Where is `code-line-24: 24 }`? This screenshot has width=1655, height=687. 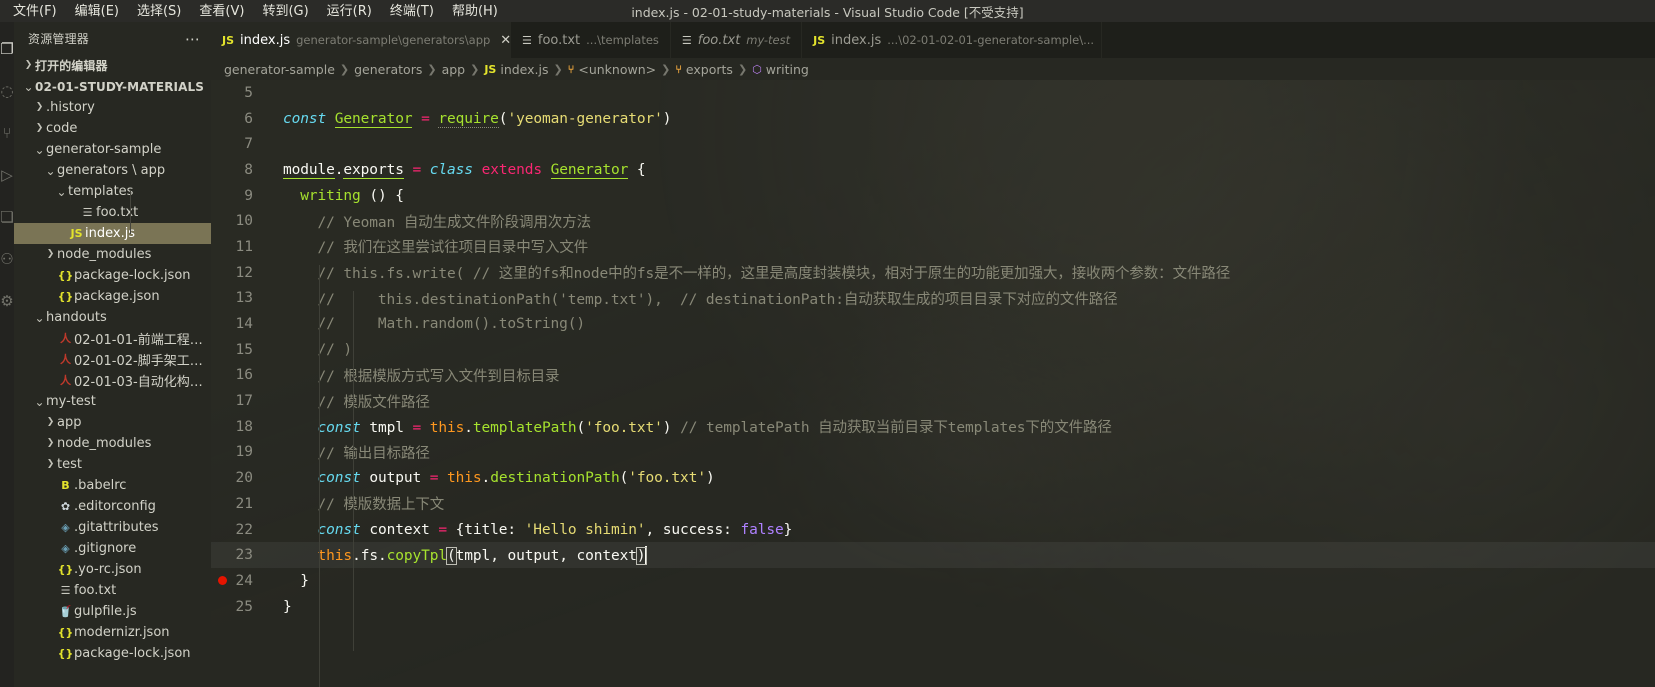
code-line-24: 24 } is located at coordinates (933, 581).